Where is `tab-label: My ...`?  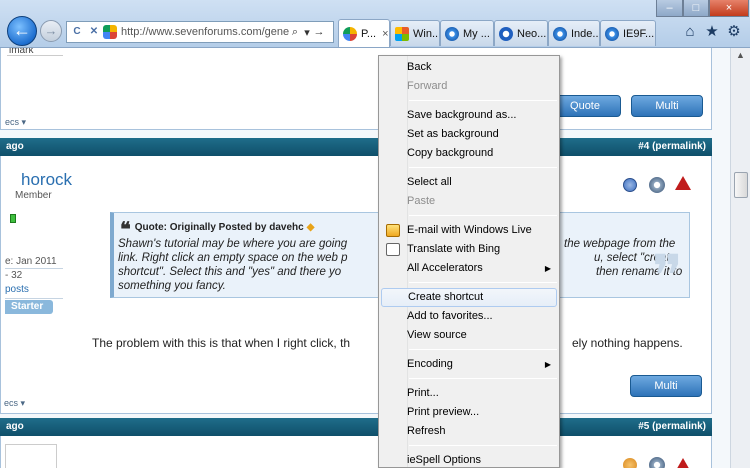 tab-label: My ... is located at coordinates (476, 33).